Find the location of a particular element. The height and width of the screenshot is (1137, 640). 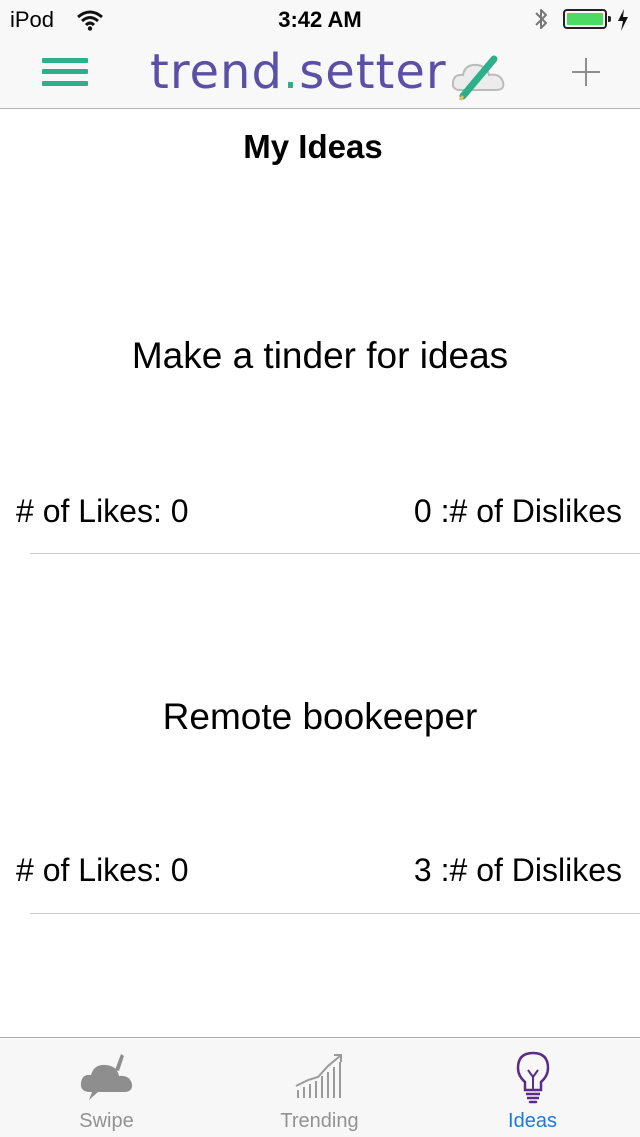

cloud-pencil-icon is located at coordinates (479, 78).